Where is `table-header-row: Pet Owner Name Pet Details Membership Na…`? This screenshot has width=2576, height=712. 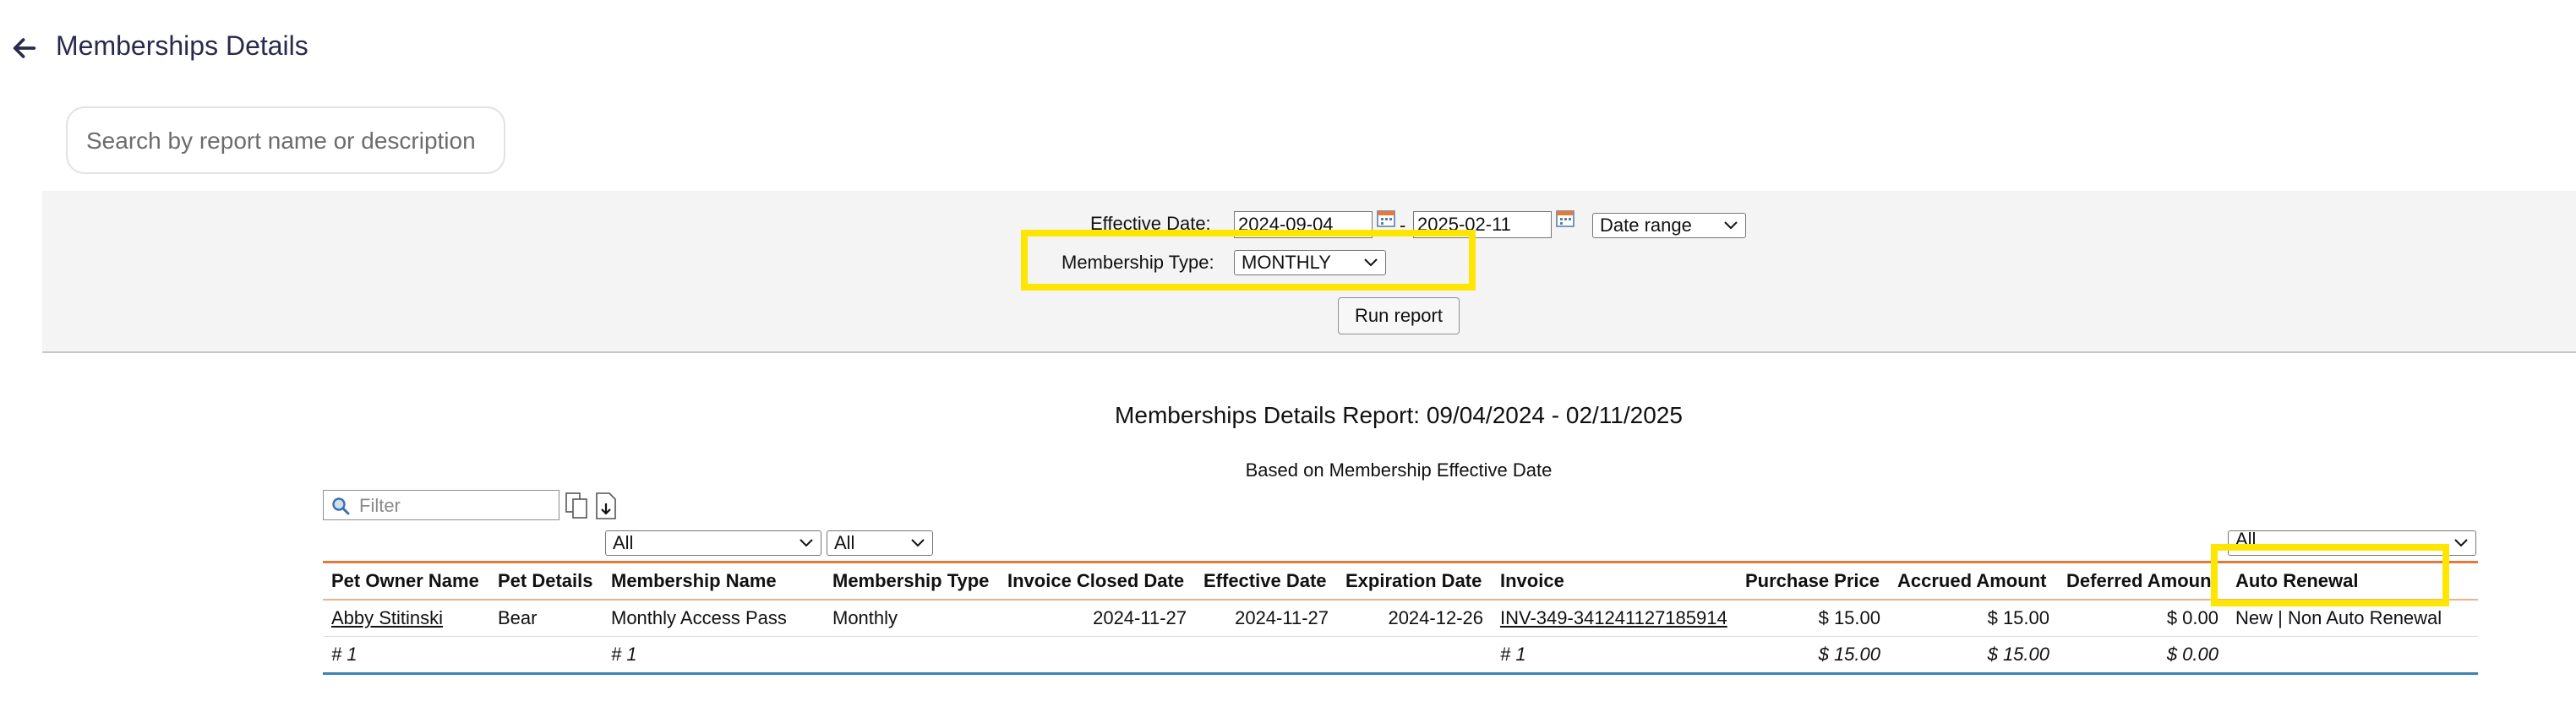 table-header-row: Pet Owner Name Pet Details Membership Na… is located at coordinates (1400, 581).